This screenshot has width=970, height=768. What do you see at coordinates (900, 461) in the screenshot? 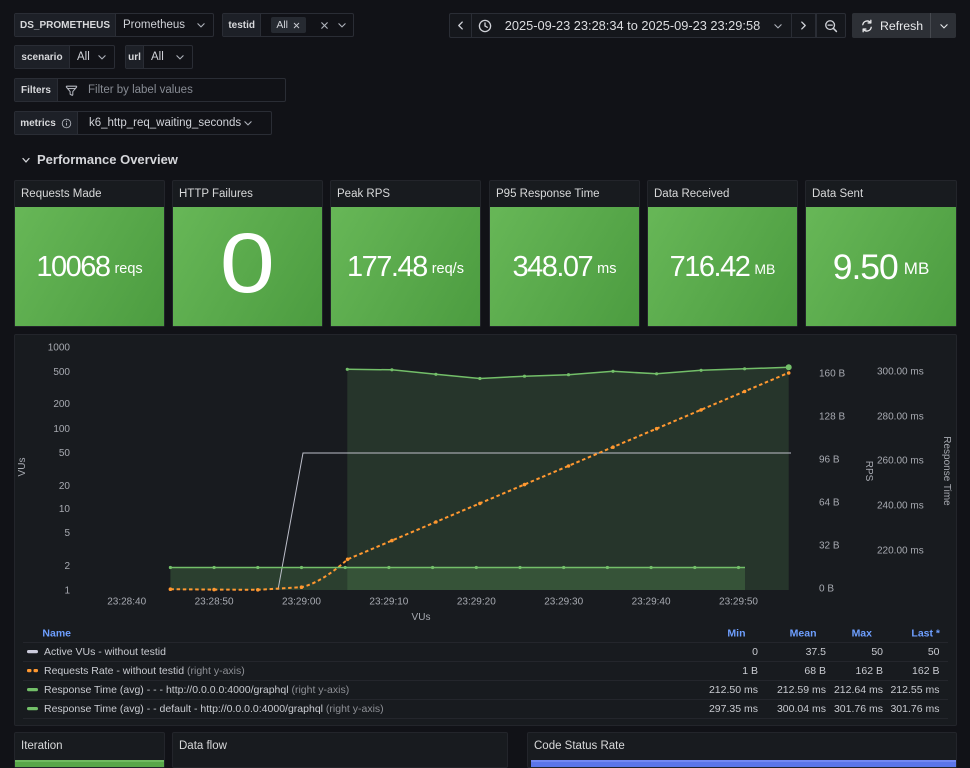
I see `svg-text: 260.00 ms` at bounding box center [900, 461].